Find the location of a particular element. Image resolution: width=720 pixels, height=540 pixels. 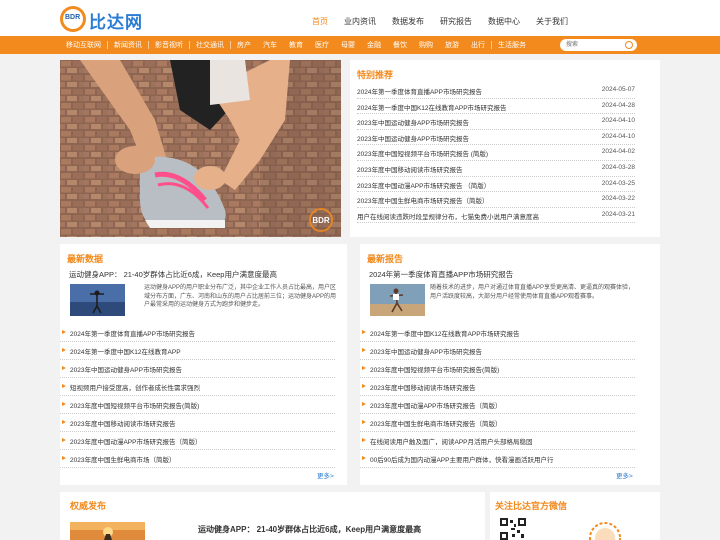

category-travel: 旅游 is located at coordinates (452, 45).